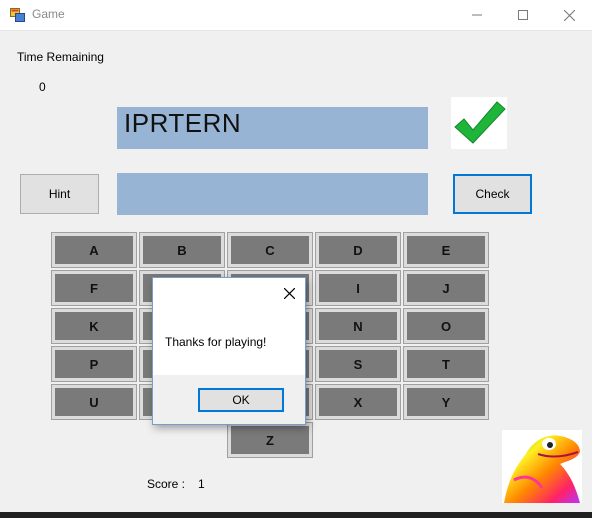 This screenshot has width=592, height=518. Describe the element at coordinates (94, 364) in the screenshot. I see `letter-button-p: P` at that location.